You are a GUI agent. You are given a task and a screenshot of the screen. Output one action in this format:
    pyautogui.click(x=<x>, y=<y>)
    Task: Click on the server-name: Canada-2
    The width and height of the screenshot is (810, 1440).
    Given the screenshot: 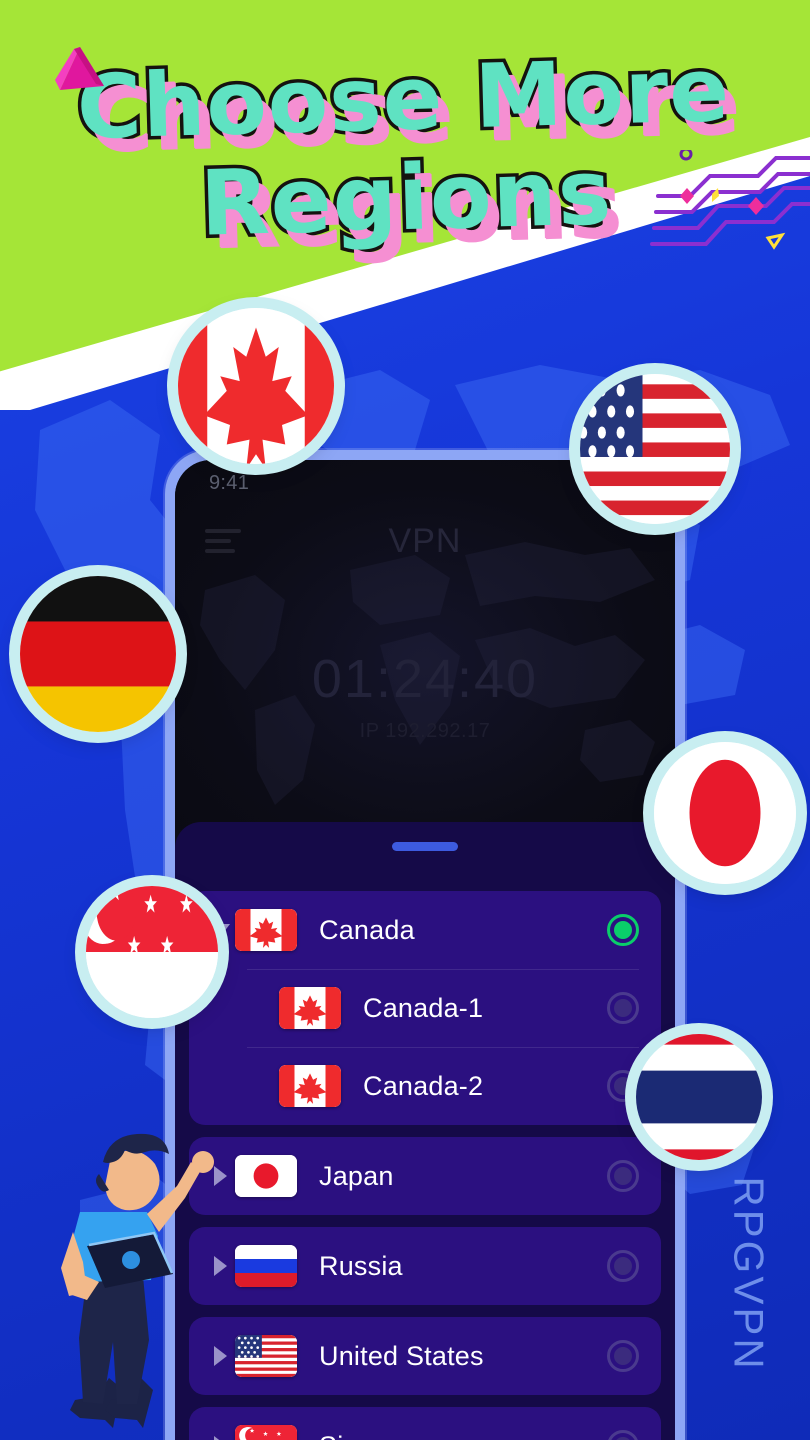 What is the action you would take?
    pyautogui.click(x=423, y=1085)
    